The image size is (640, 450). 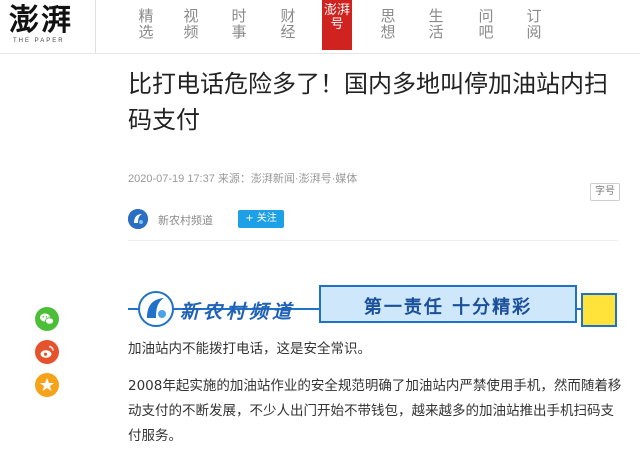 I want to click on author-name: 新农村频道, so click(x=185, y=220).